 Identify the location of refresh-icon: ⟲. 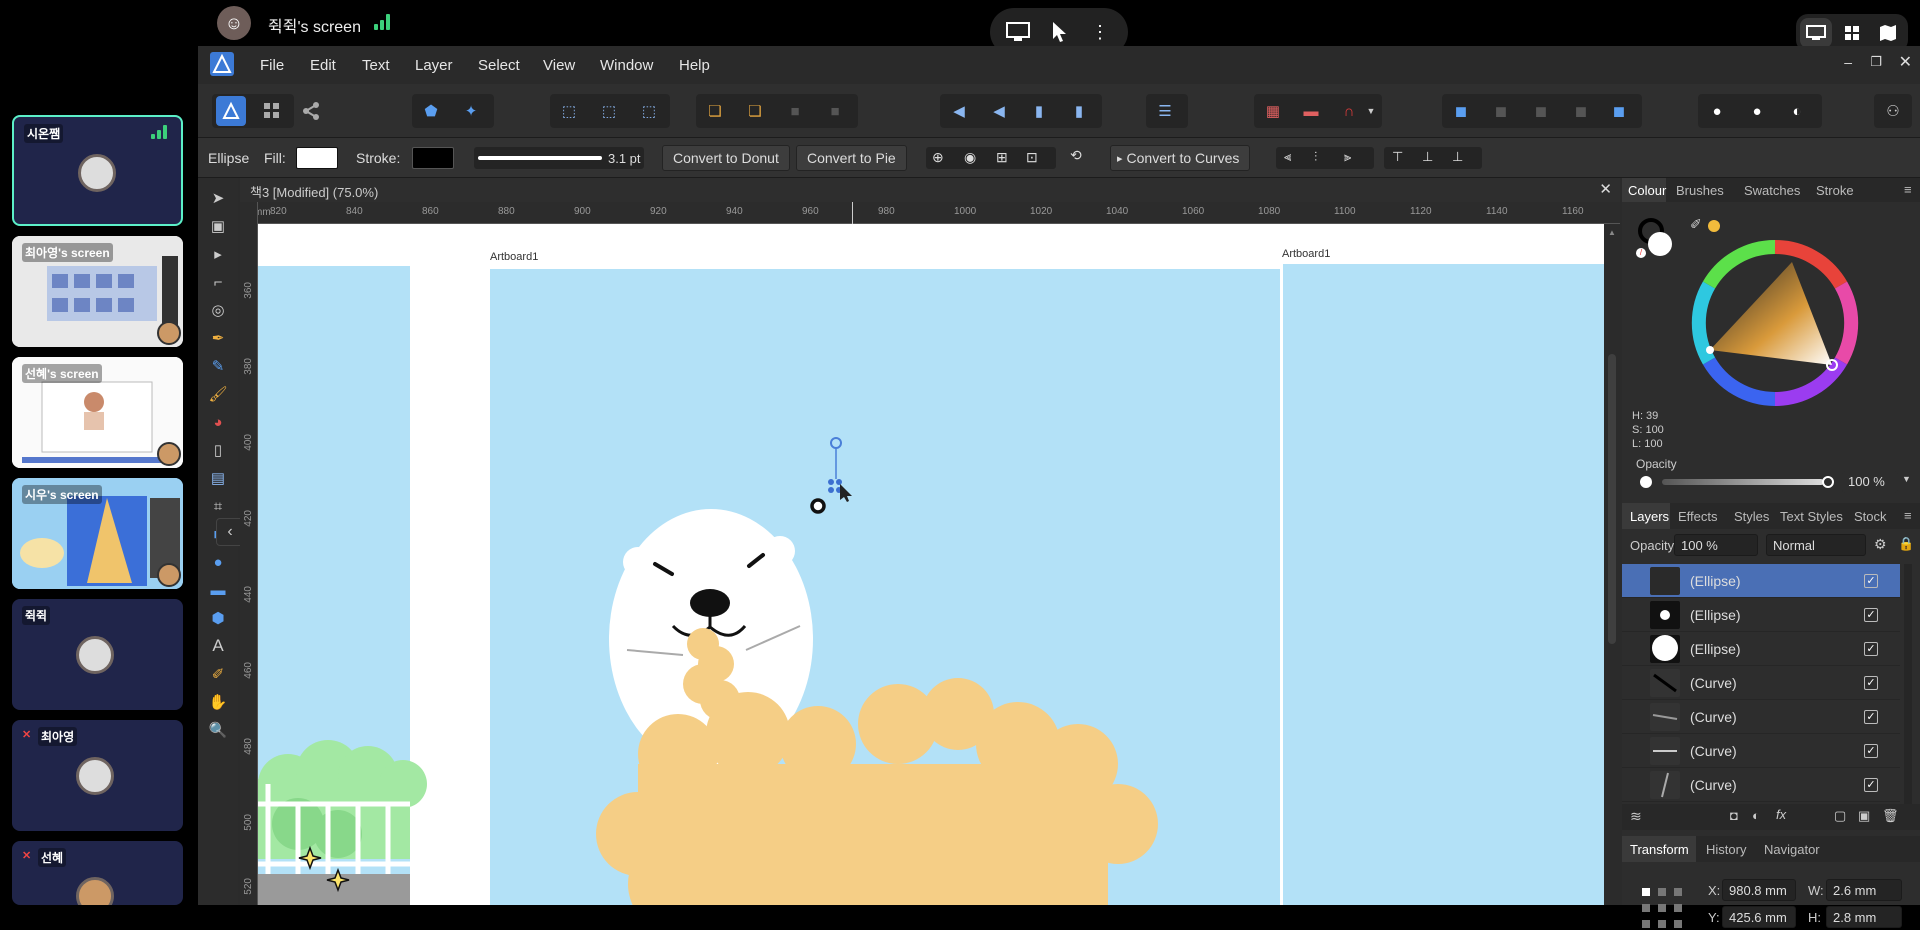
(1076, 155).